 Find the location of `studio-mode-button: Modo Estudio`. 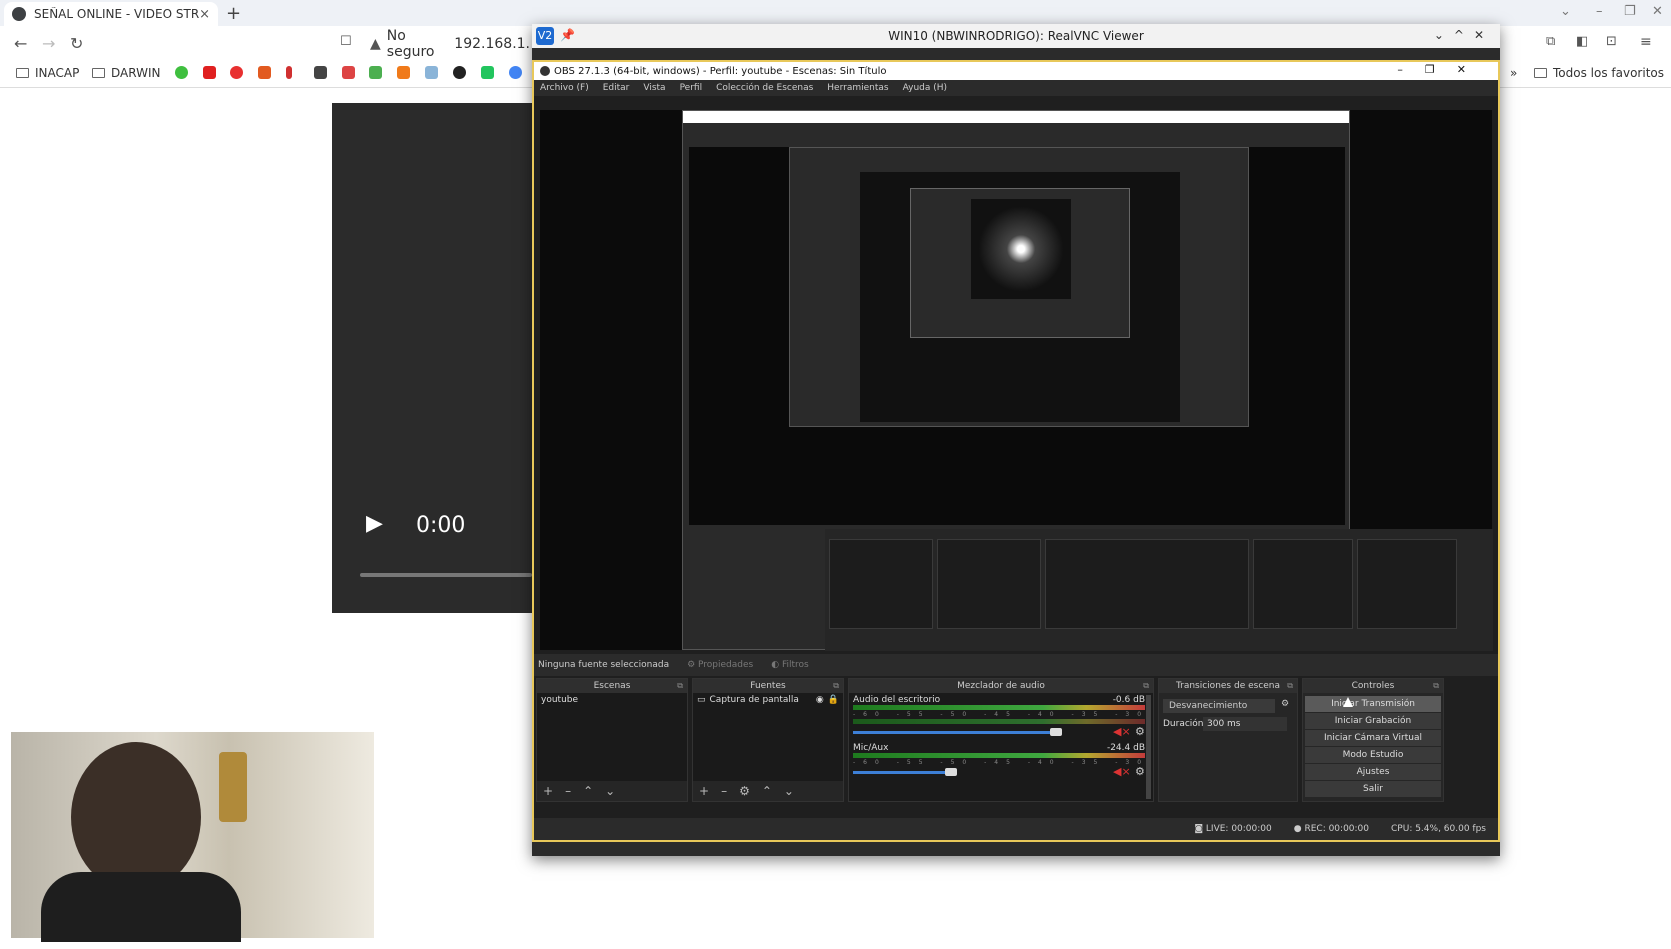

studio-mode-button: Modo Estudio is located at coordinates (1373, 755).